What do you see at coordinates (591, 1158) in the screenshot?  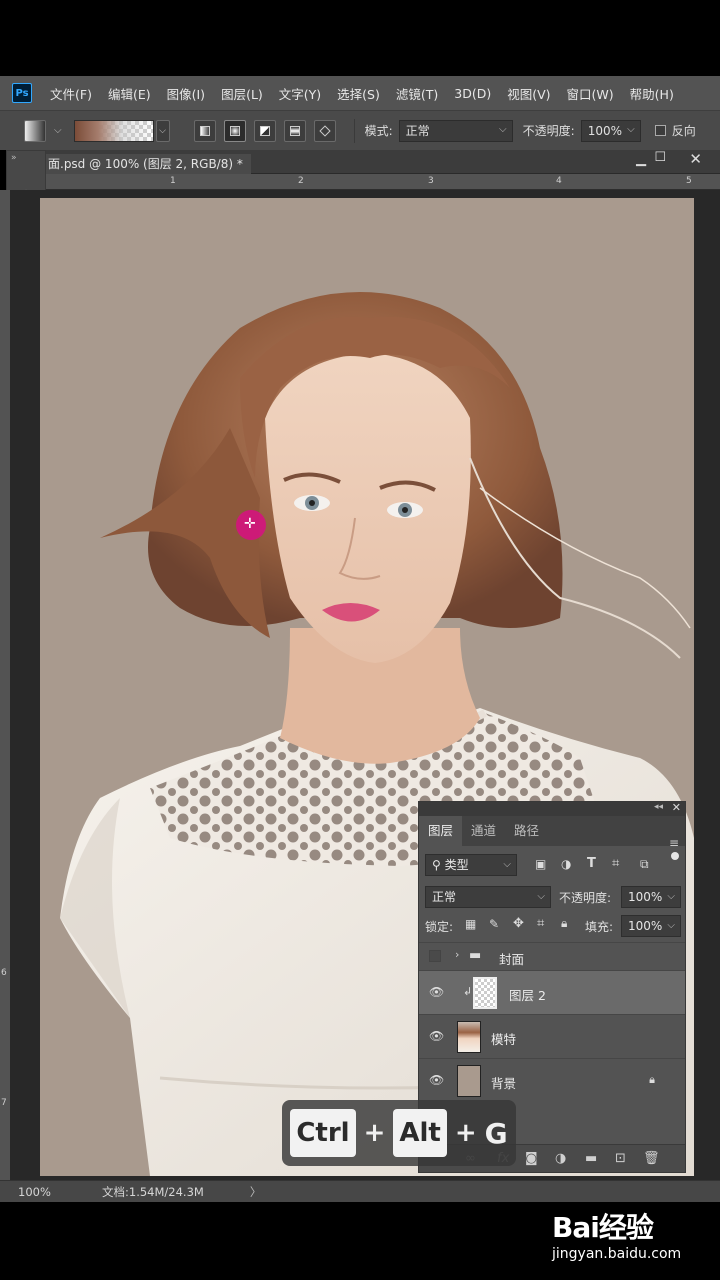 I see `folder-icon: ▬` at bounding box center [591, 1158].